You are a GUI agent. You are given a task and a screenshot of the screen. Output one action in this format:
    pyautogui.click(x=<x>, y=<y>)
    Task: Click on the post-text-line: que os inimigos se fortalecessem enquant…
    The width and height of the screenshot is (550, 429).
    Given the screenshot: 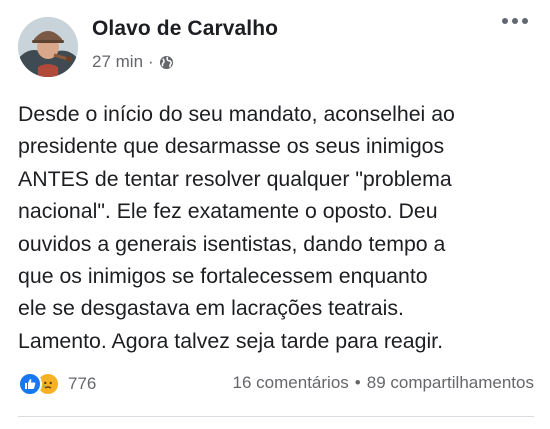 What is the action you would take?
    pyautogui.click(x=223, y=276)
    